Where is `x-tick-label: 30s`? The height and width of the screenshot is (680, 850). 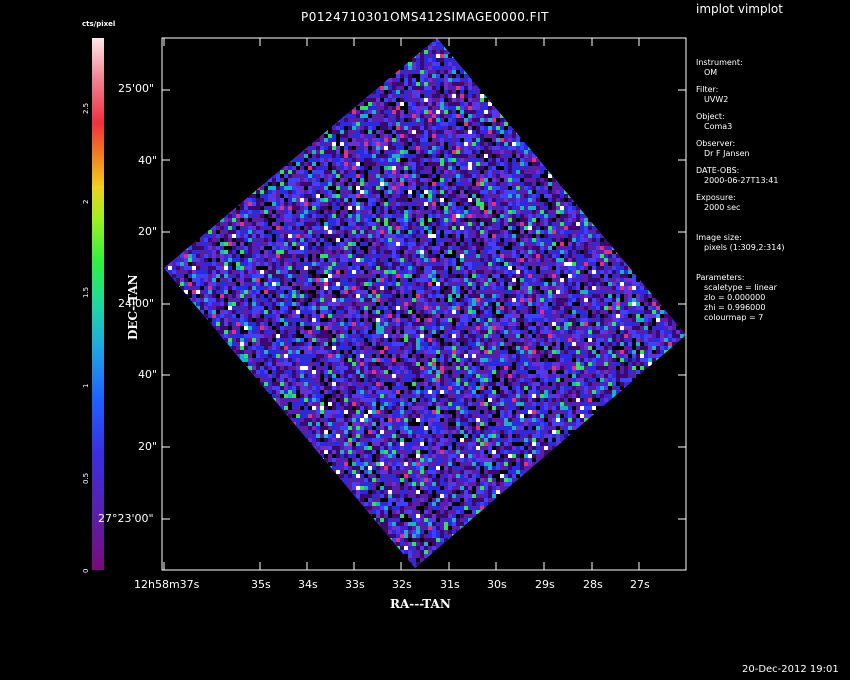
x-tick-label: 30s is located at coordinates (497, 584).